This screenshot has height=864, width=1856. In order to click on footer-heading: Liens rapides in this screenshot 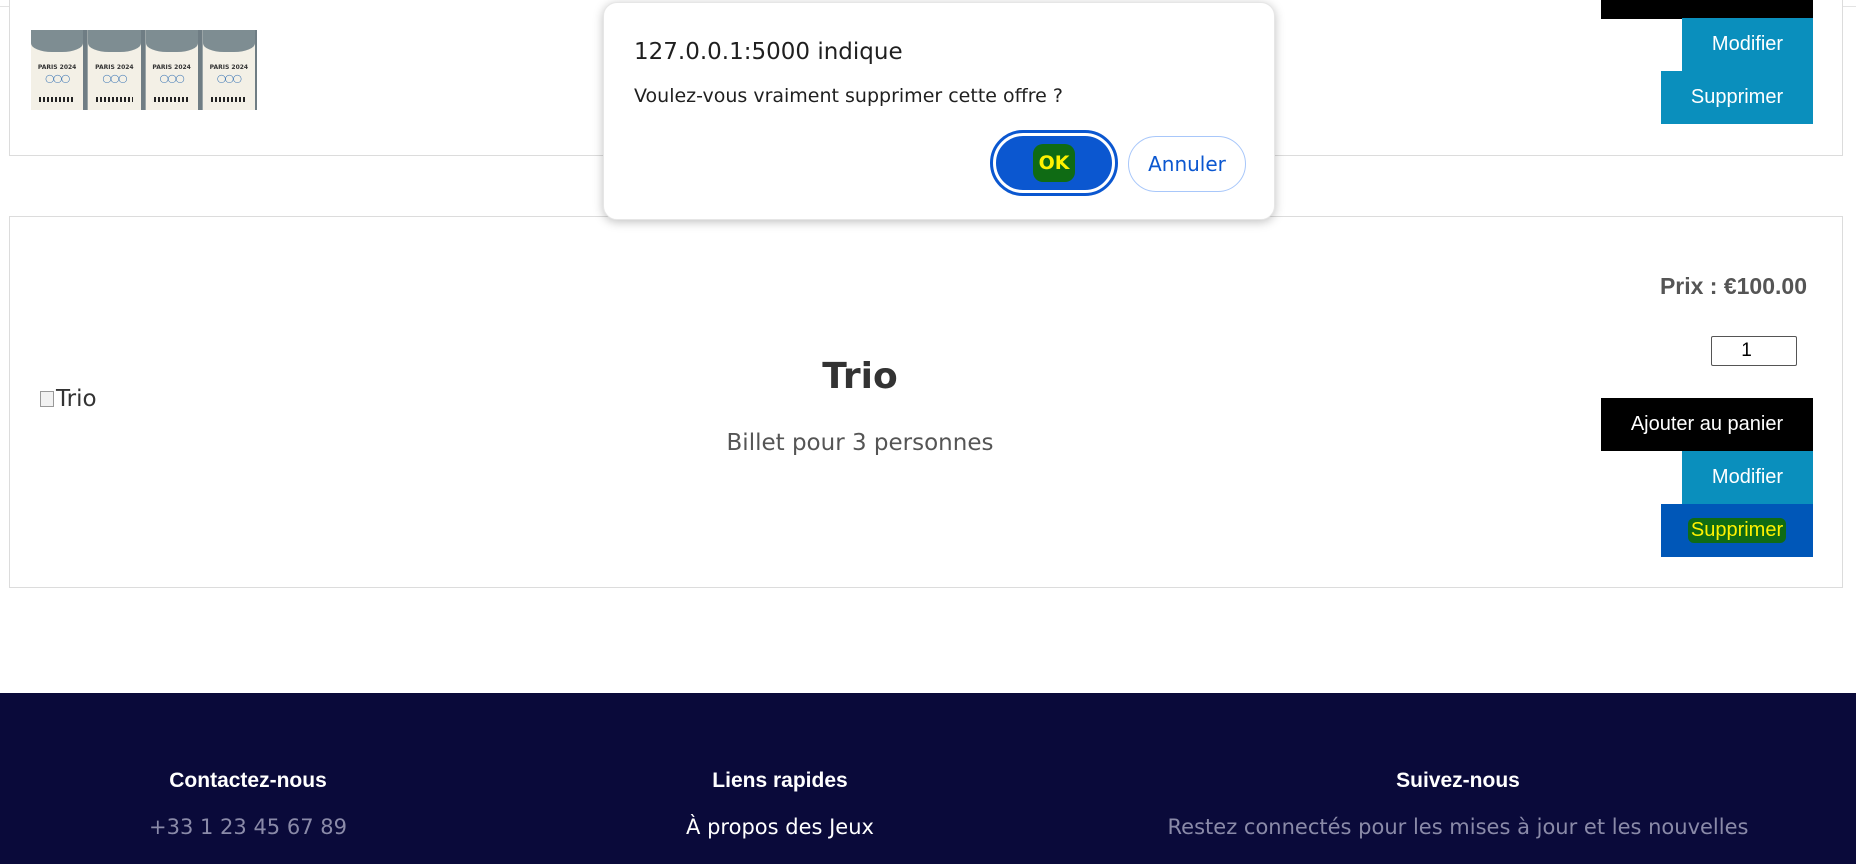, I will do `click(780, 780)`.